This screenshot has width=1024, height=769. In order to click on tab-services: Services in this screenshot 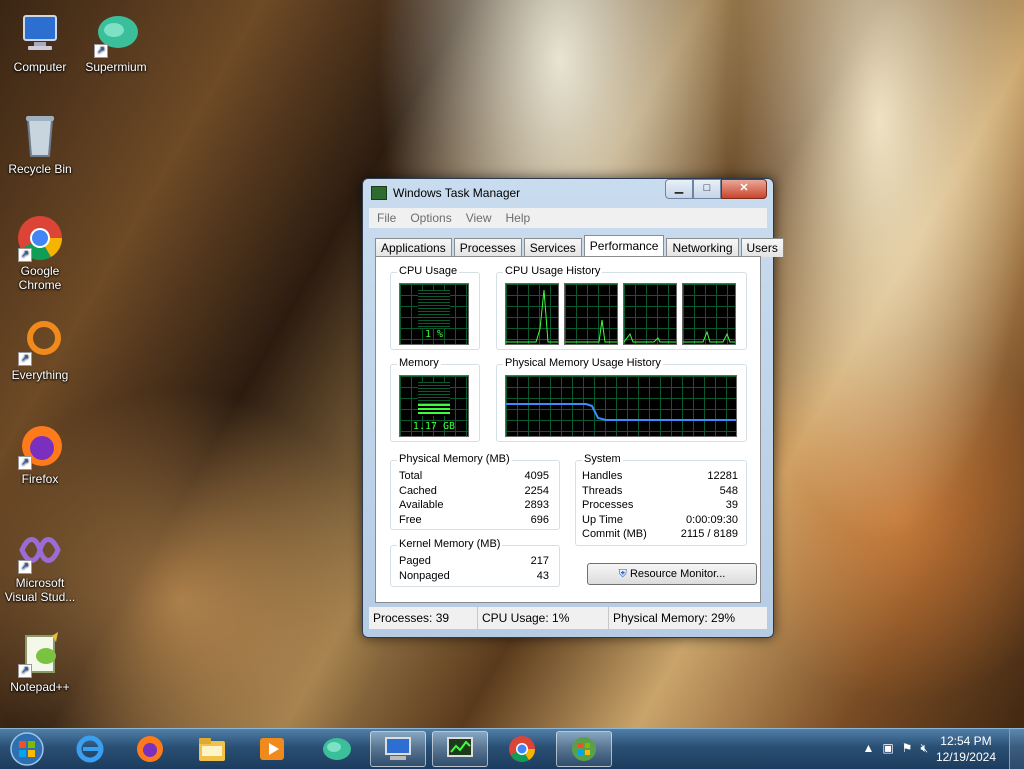, I will do `click(552, 247)`.